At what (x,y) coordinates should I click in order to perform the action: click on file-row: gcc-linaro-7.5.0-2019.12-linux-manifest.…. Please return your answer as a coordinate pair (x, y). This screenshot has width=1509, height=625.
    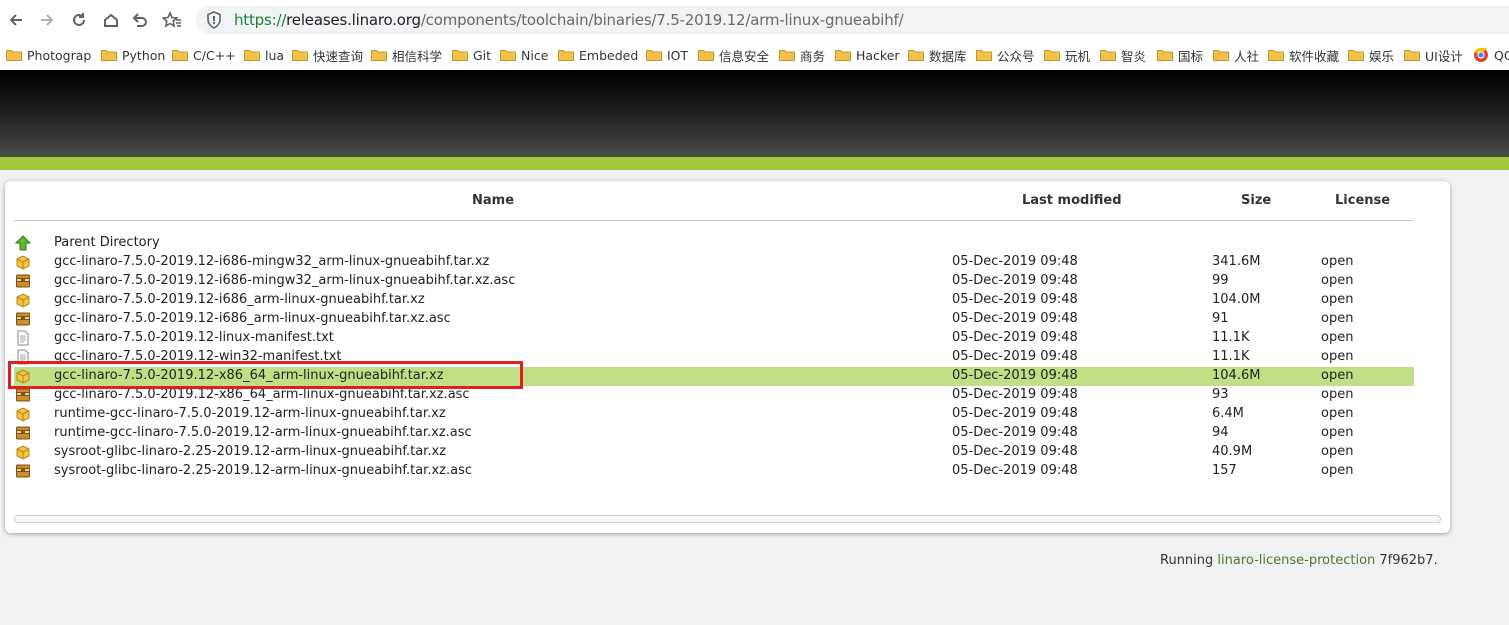
    Looking at the image, I should click on (714, 338).